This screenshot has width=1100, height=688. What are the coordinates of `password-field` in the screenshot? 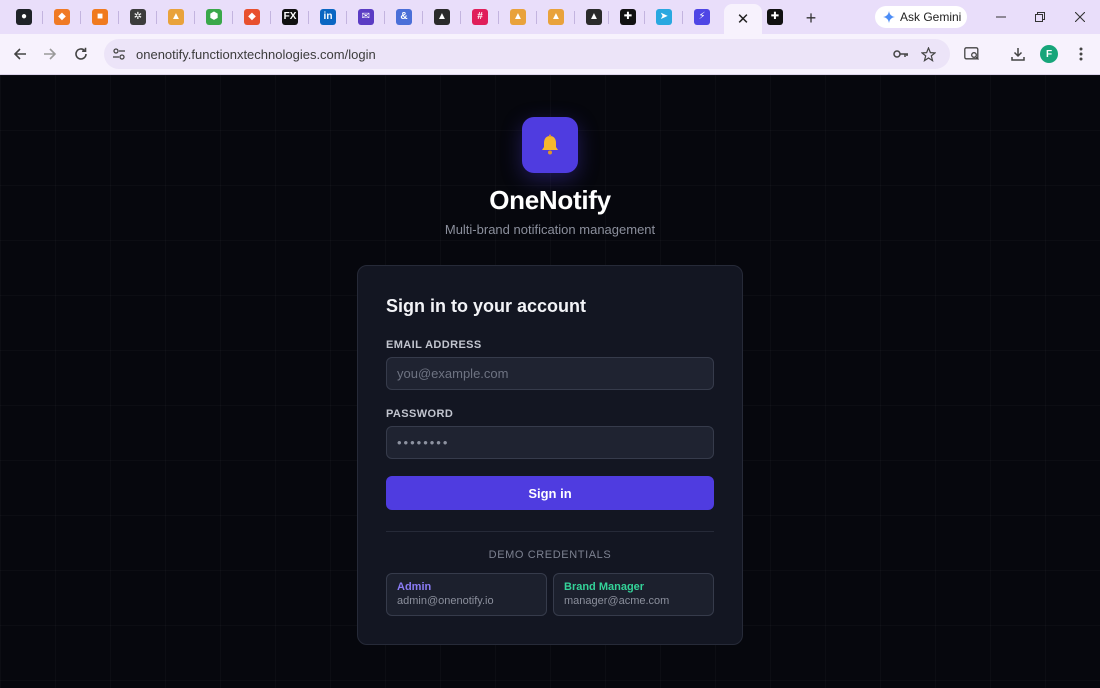 It's located at (550, 442).